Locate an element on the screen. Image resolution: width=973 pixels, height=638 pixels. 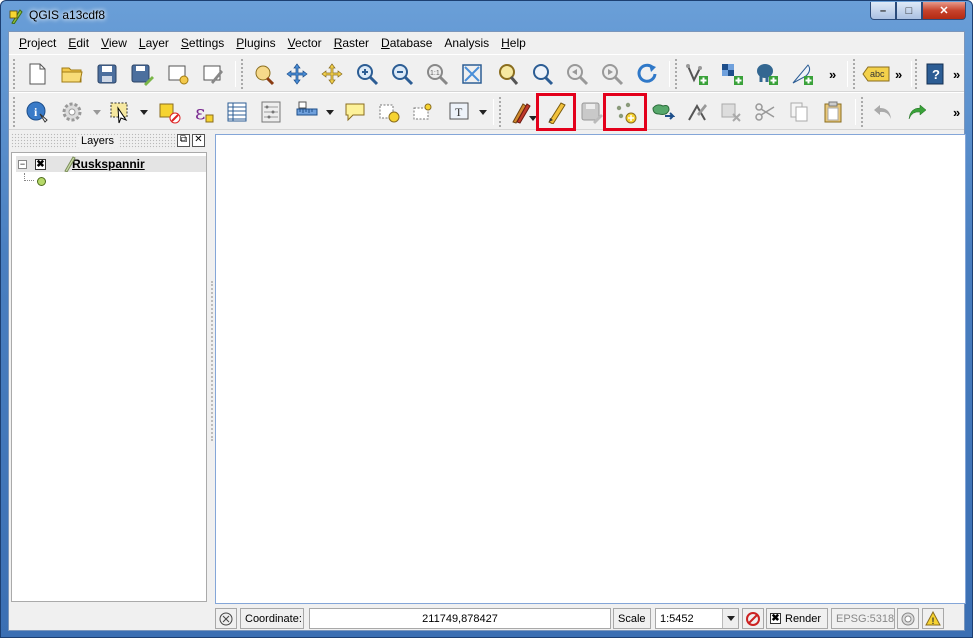
copy-features-button is located at coordinates (799, 112).